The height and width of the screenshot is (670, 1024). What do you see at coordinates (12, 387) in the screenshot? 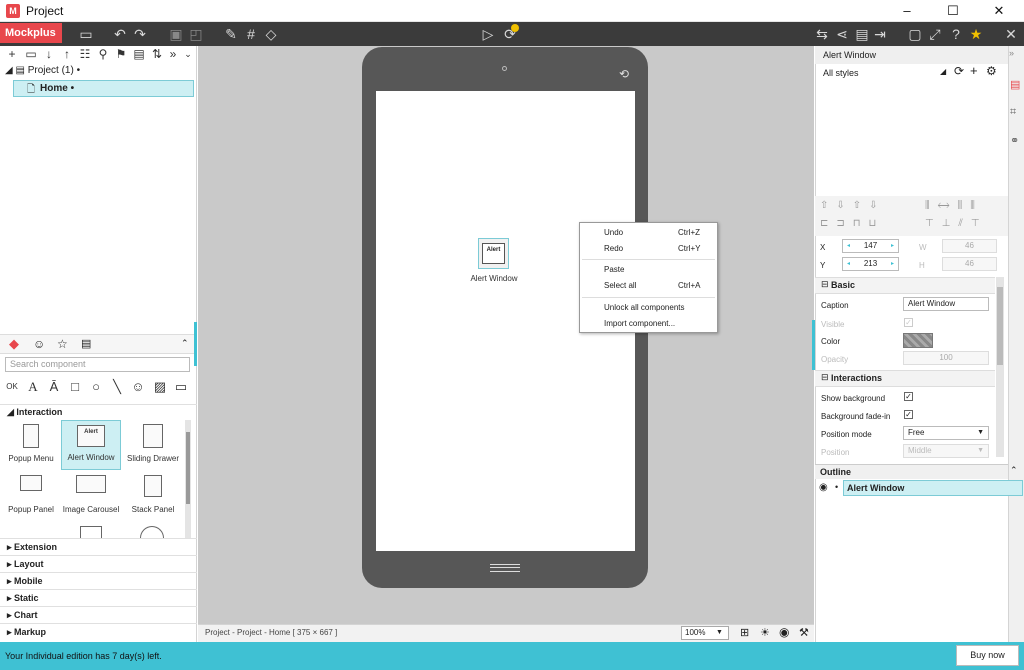
I see `button-shape-icon: OK` at bounding box center [12, 387].